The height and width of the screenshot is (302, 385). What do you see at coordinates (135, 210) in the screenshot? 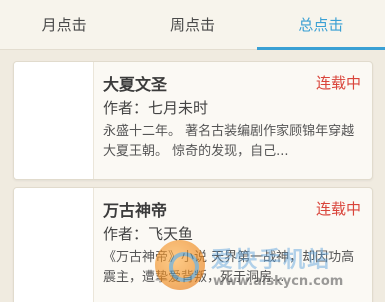
I see `book-title: 万古神帝` at bounding box center [135, 210].